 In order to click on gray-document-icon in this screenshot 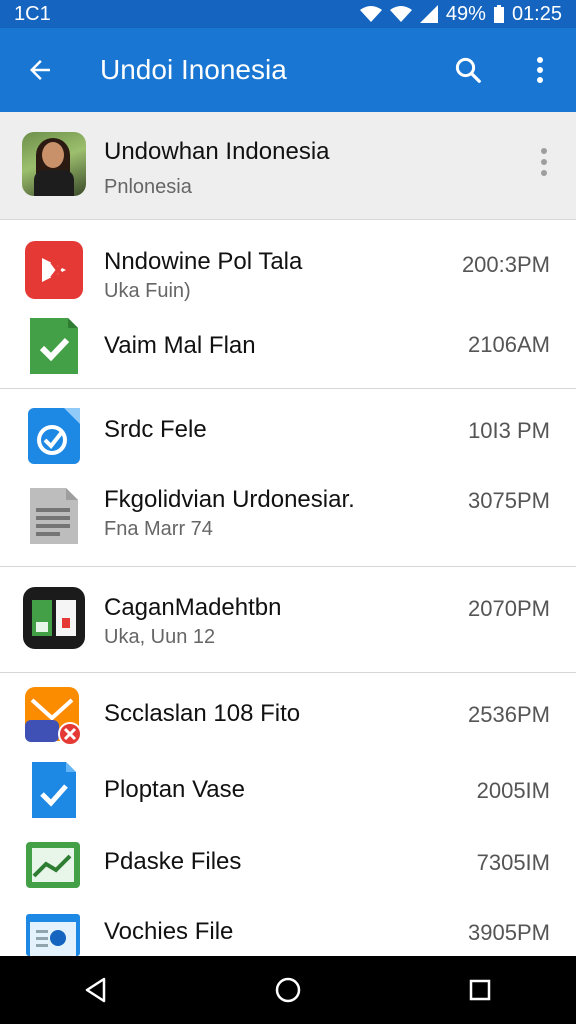, I will do `click(54, 516)`.